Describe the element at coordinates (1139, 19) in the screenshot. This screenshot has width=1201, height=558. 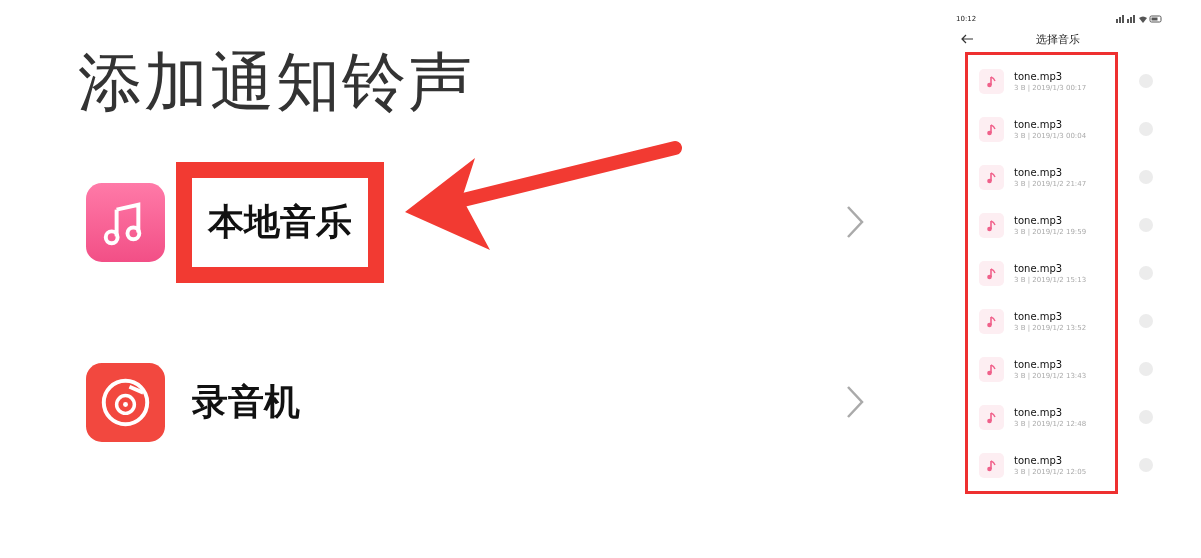
I see `status-icons` at that location.